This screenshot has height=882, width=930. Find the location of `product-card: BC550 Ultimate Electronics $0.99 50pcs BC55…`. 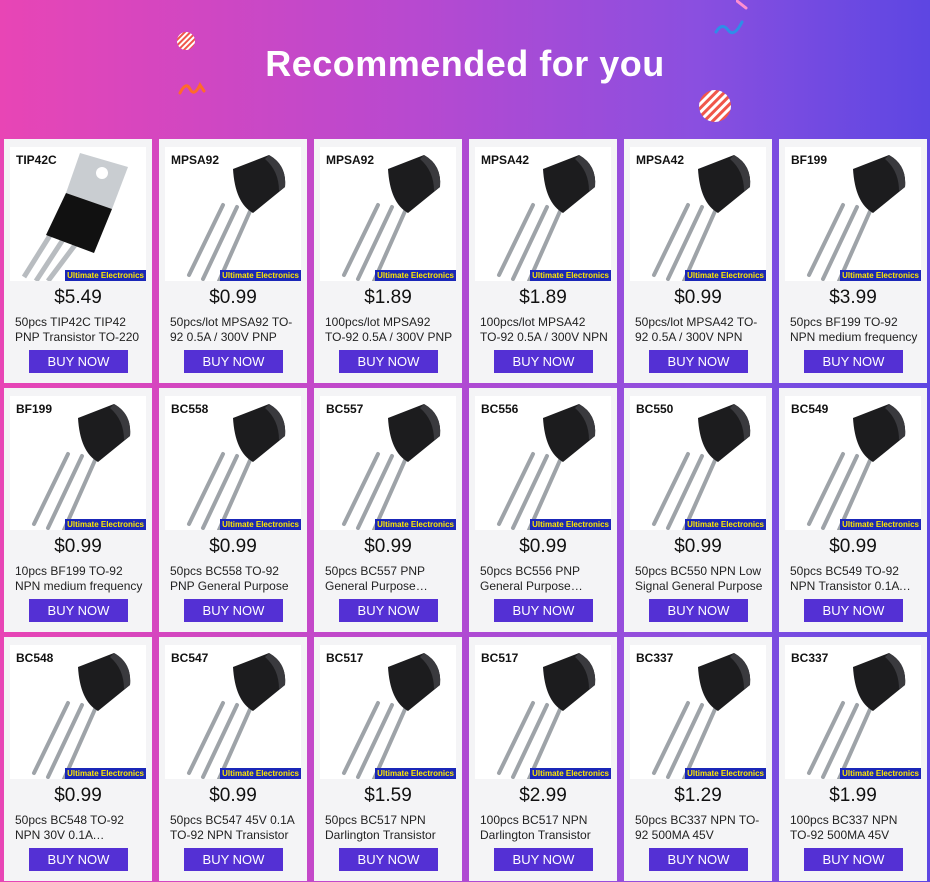

product-card: BC550 Ultimate Electronics $0.99 50pcs BC55… is located at coordinates (698, 510).